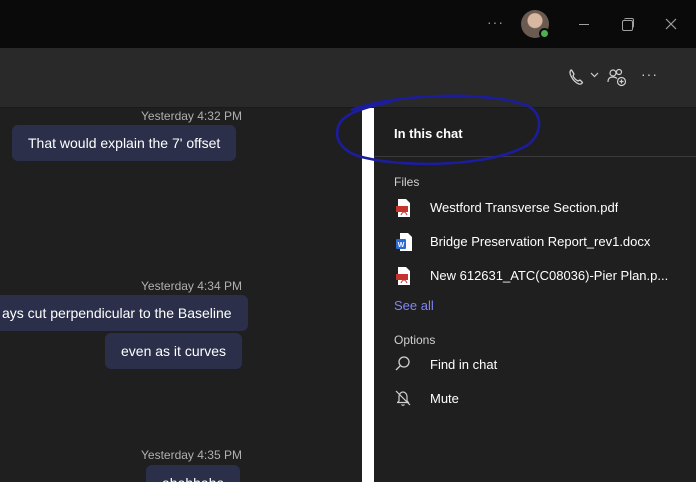 The image size is (696, 482). What do you see at coordinates (649, 74) in the screenshot?
I see `more-icon: ···` at bounding box center [649, 74].